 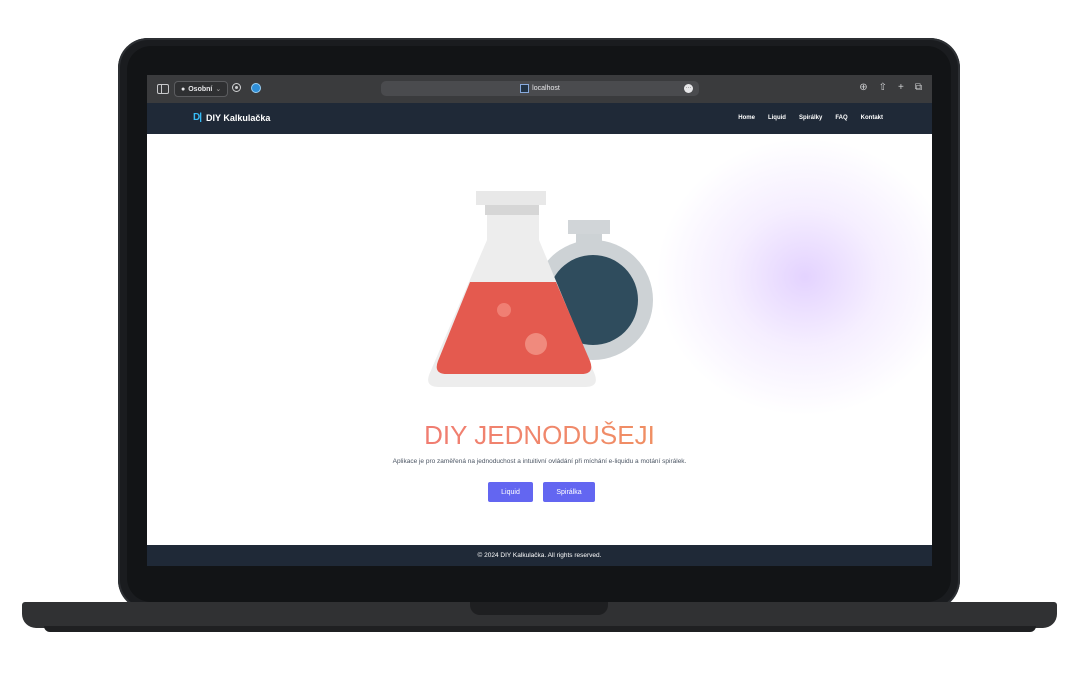 What do you see at coordinates (777, 118) in the screenshot?
I see `nav-link-liquid: Liquid` at bounding box center [777, 118].